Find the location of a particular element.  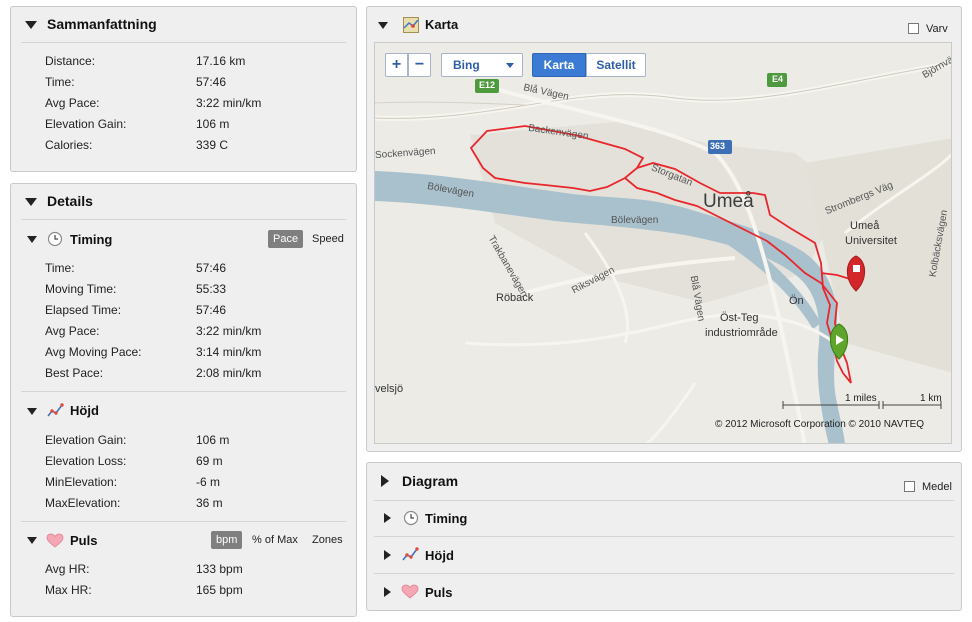

expand-pulse-icon is located at coordinates (387, 592).